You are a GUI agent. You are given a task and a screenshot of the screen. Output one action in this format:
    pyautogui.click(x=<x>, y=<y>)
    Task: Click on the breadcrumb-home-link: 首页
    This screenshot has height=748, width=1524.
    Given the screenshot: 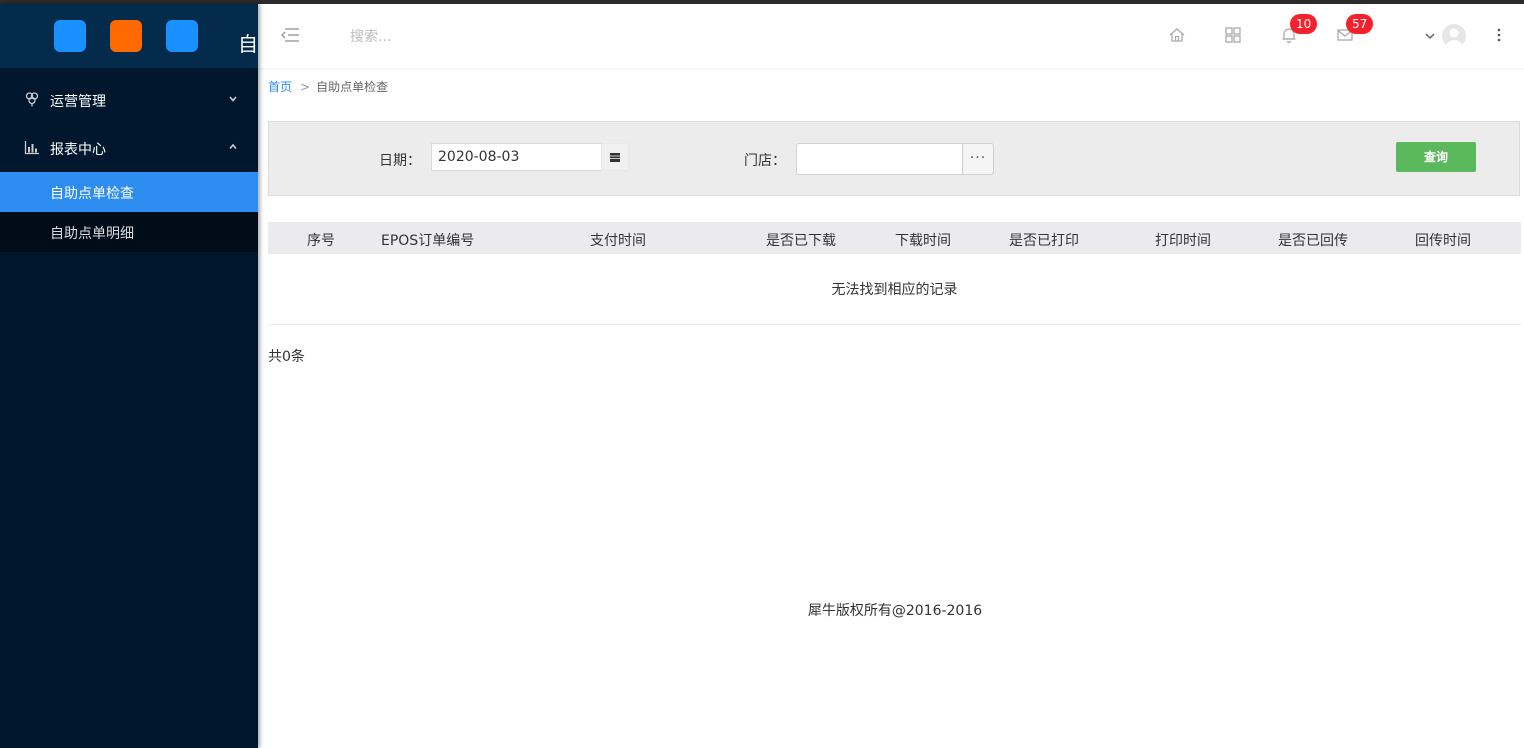 What is the action you would take?
    pyautogui.click(x=280, y=87)
    